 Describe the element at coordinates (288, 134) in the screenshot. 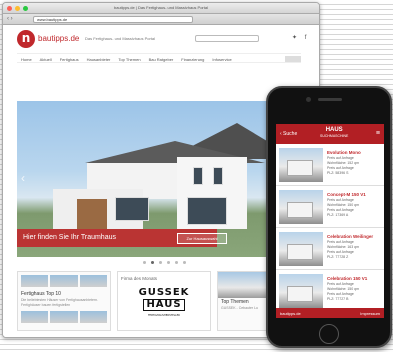

I see `mobile-back-button: ‹ Suche` at that location.